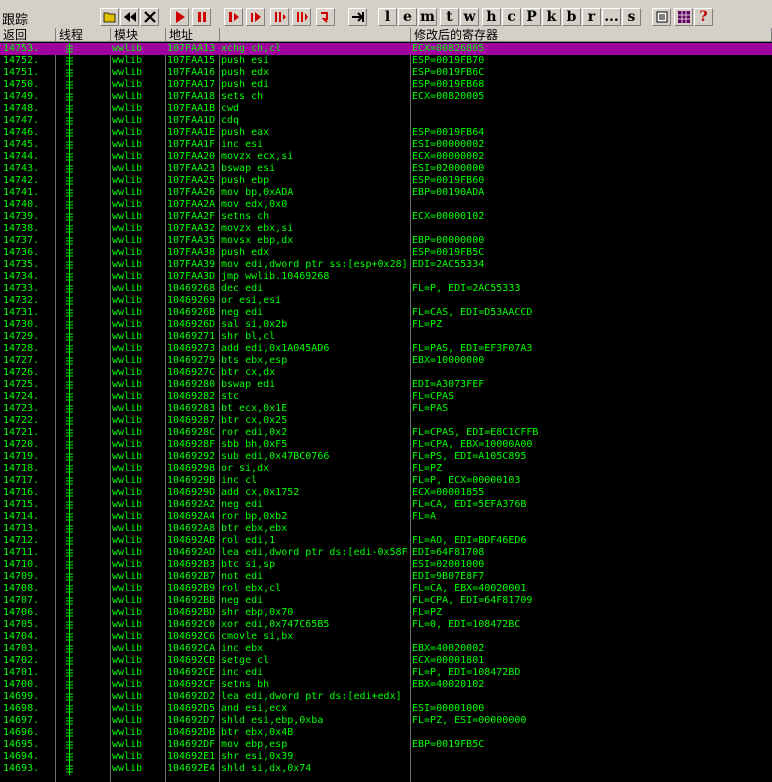 This screenshot has width=772, height=782. I want to click on handles-button: h, so click(491, 17).